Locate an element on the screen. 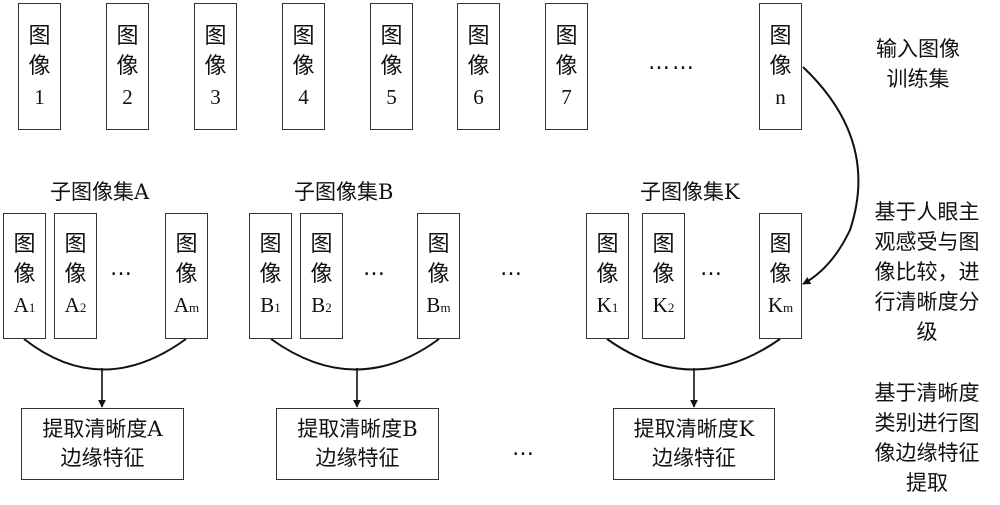  image-index: A1 is located at coordinates (25, 306).